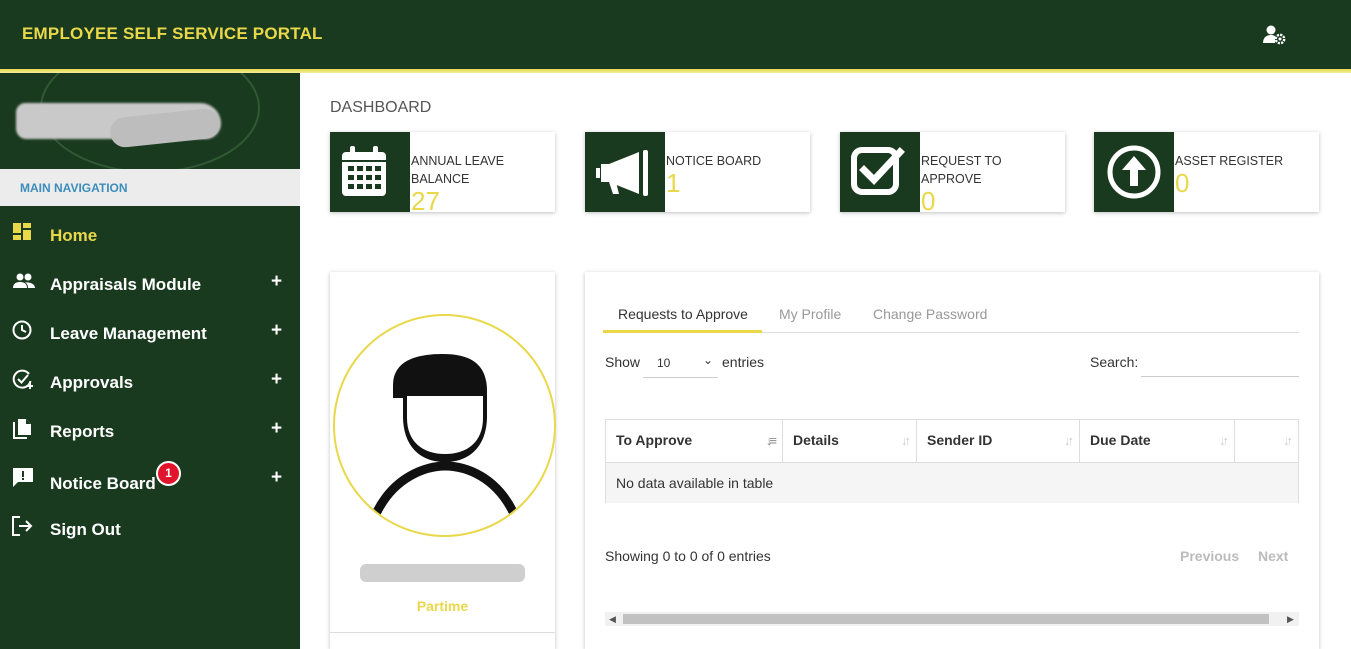 This screenshot has height=649, width=1351. Describe the element at coordinates (743, 362) in the screenshot. I see `entries-label: entries` at that location.